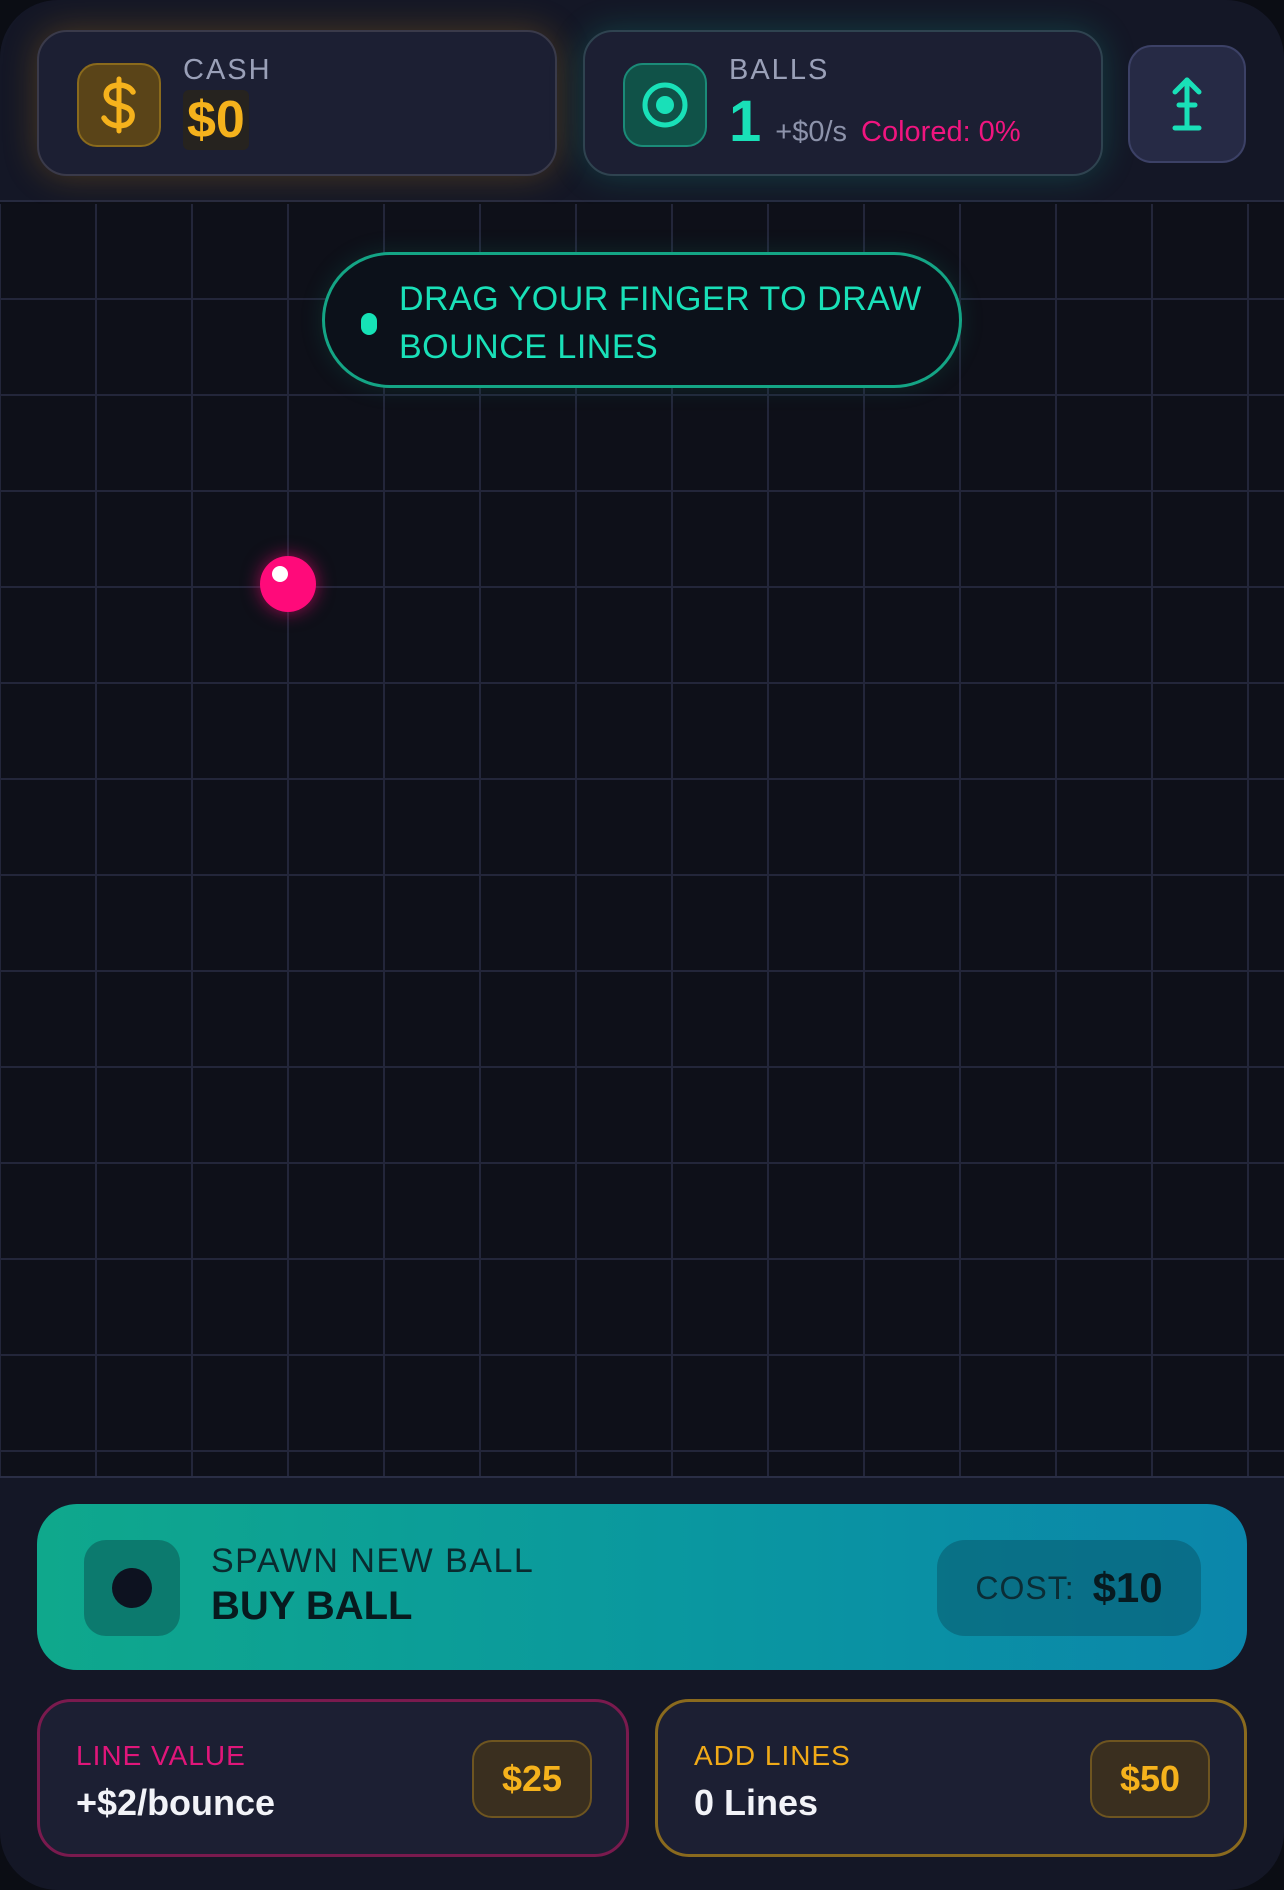 The height and width of the screenshot is (1890, 1284). What do you see at coordinates (642, 1587) in the screenshot?
I see `buy-ball-button: SPAWN NEW BALL BUY BALL COST: $10` at bounding box center [642, 1587].